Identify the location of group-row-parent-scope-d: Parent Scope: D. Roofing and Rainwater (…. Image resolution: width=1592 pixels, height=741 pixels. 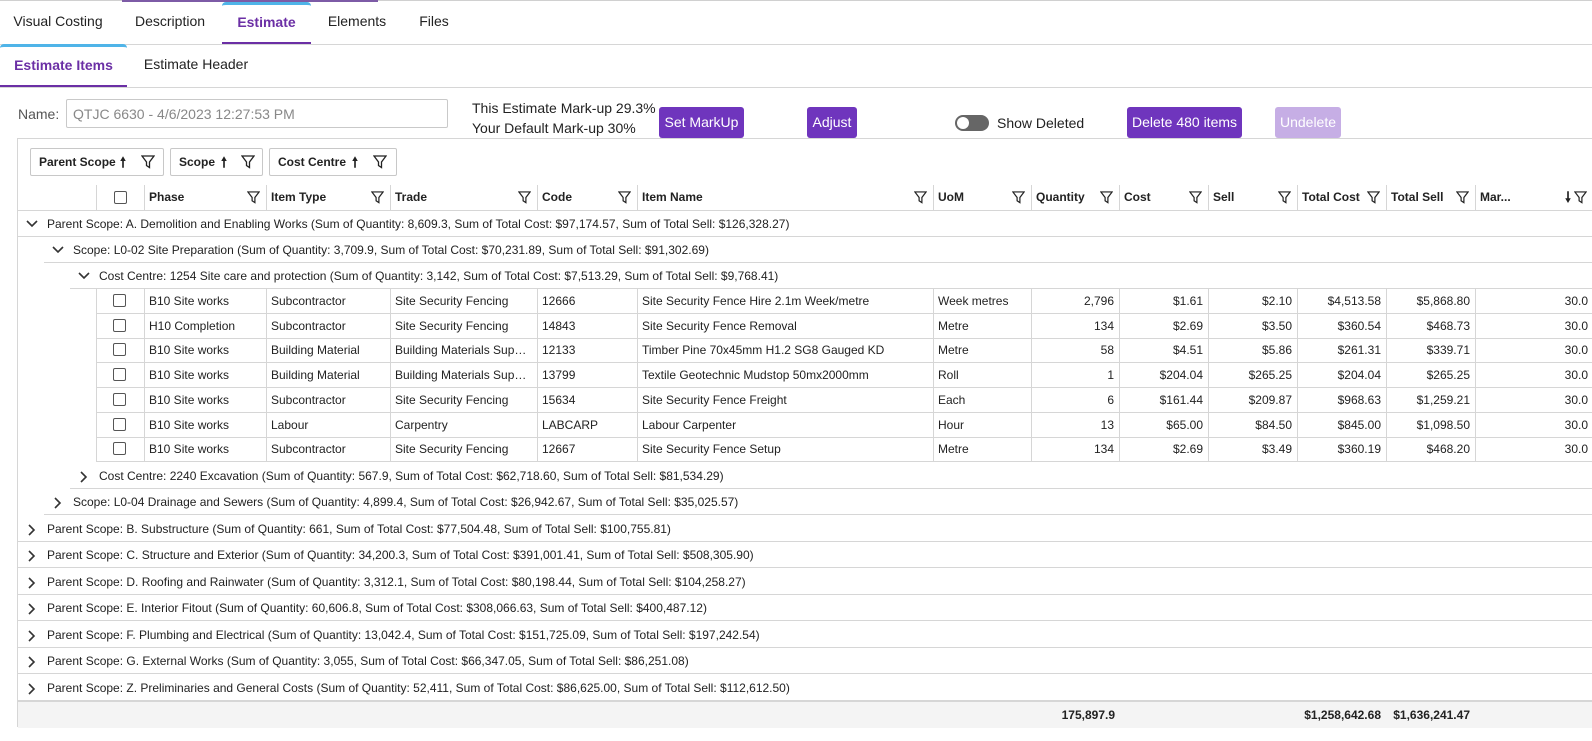
(805, 582).